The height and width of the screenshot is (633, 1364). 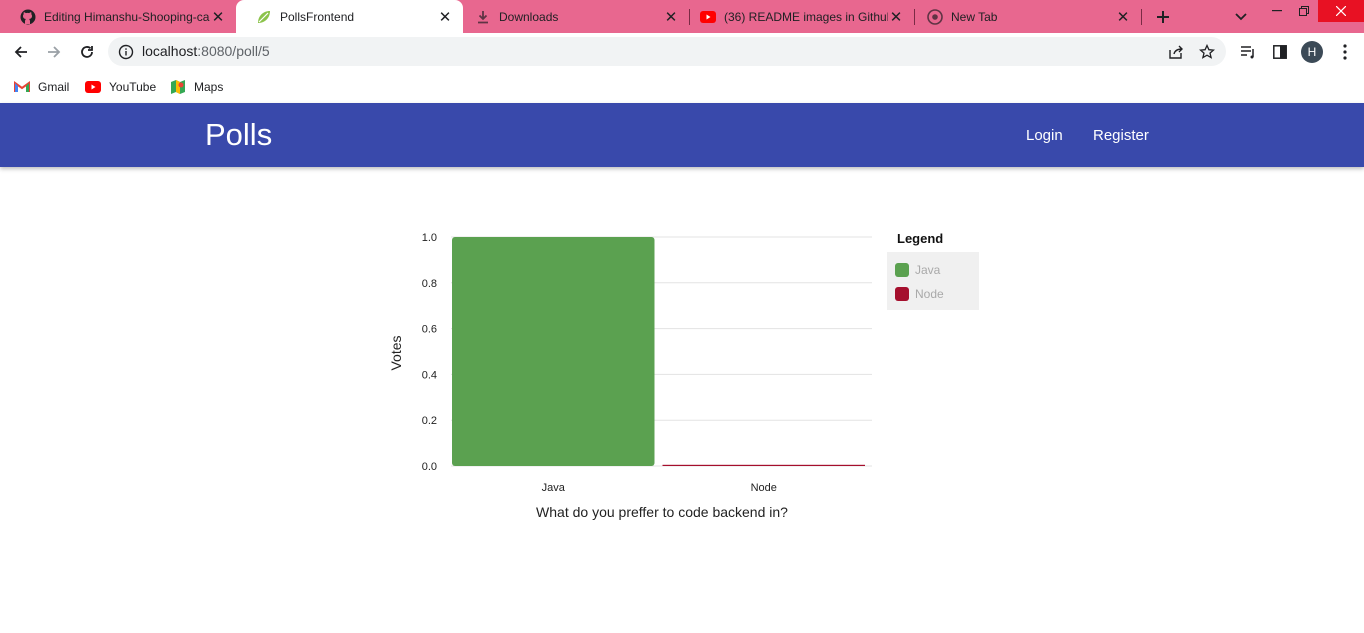 I want to click on legend-title: Legend, so click(x=920, y=238).